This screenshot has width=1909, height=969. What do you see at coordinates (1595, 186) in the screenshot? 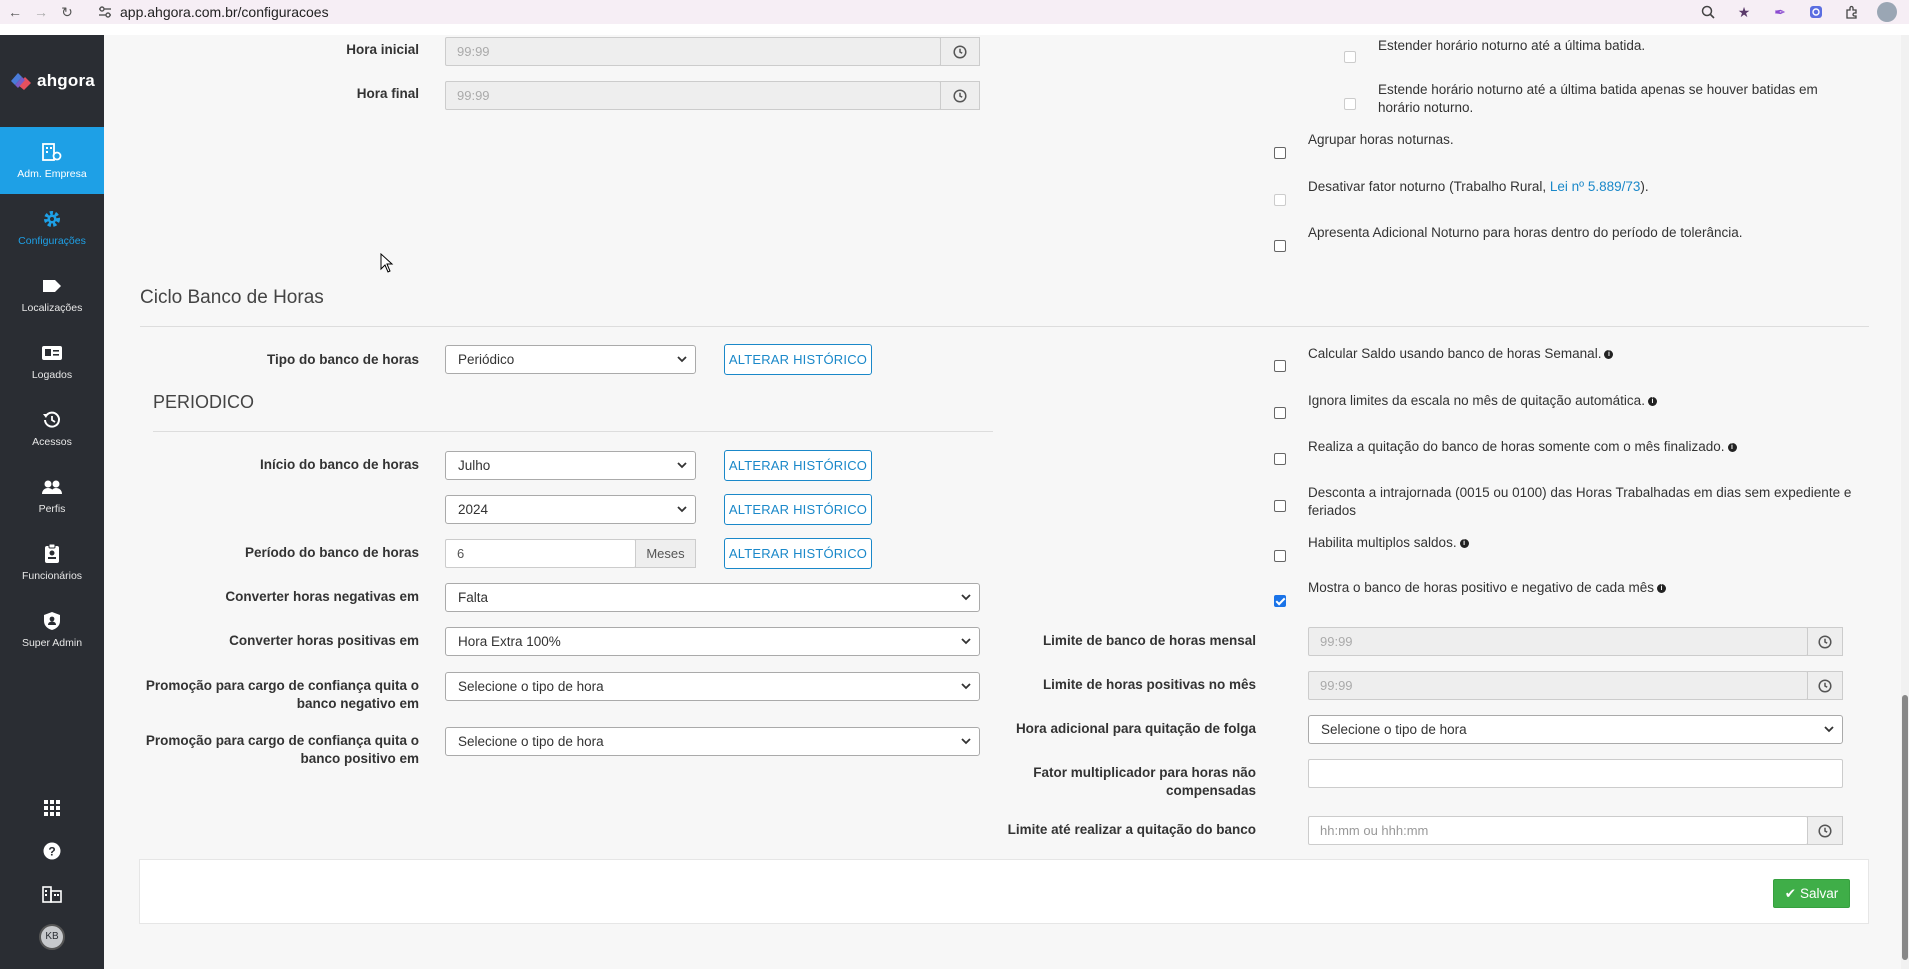
I see `lei-link: Lei nº 5.889/73` at bounding box center [1595, 186].